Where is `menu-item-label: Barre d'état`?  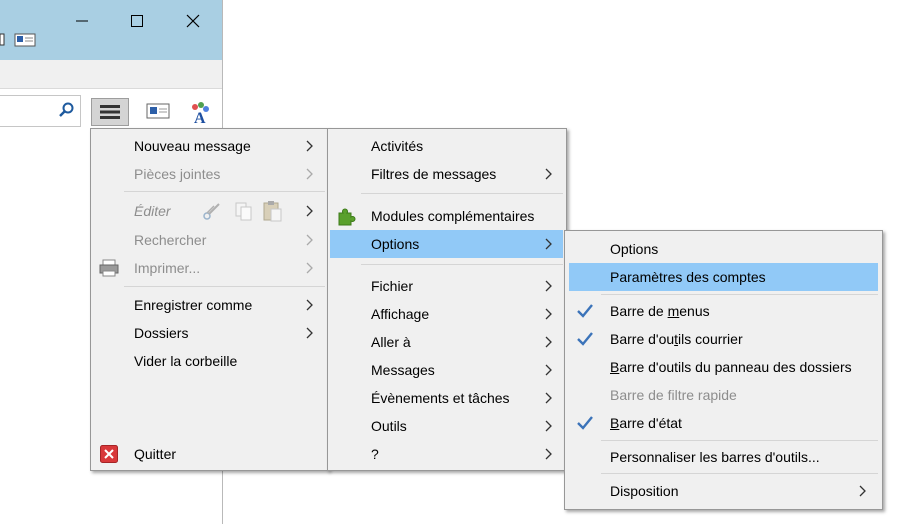 menu-item-label: Barre d'état is located at coordinates (646, 423).